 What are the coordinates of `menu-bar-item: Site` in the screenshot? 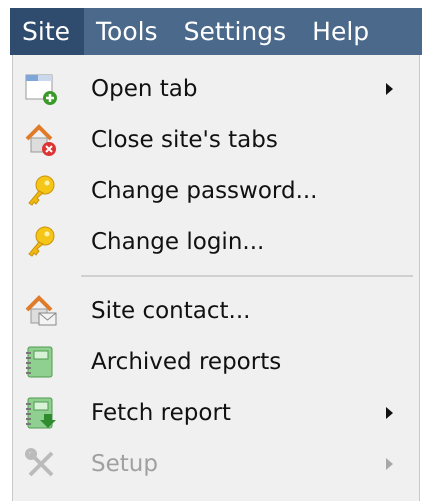 It's located at (47, 31).